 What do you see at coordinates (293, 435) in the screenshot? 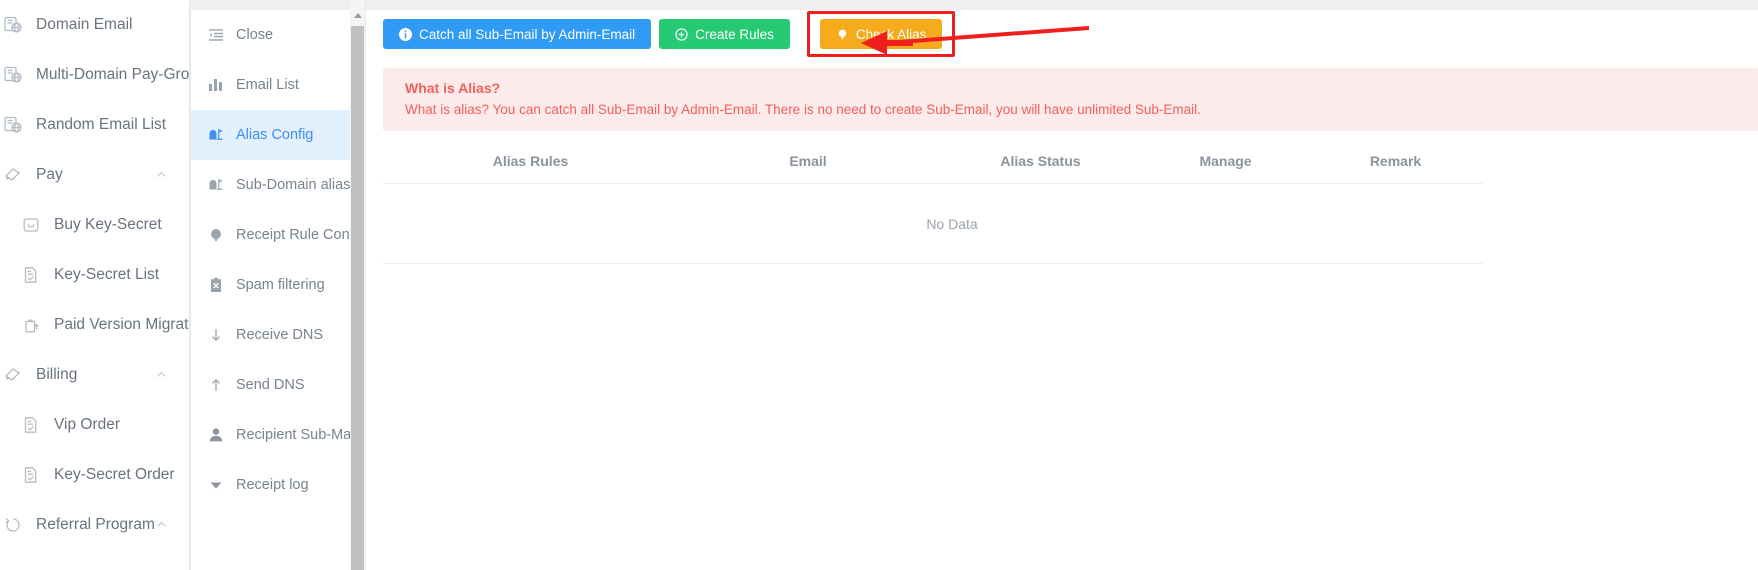
I see `submenu-item-label: Recipient Sub-Mail` at bounding box center [293, 435].